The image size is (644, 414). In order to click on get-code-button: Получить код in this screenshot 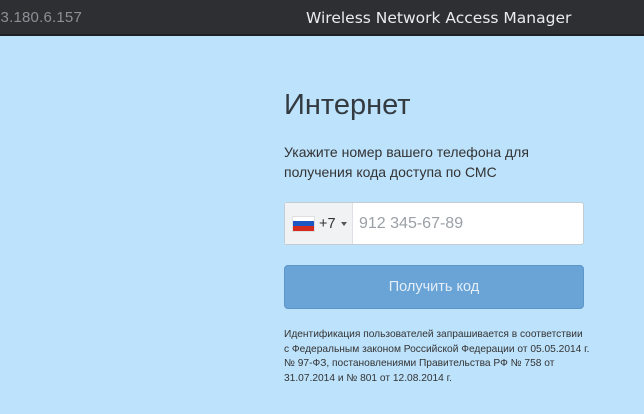, I will do `click(434, 287)`.